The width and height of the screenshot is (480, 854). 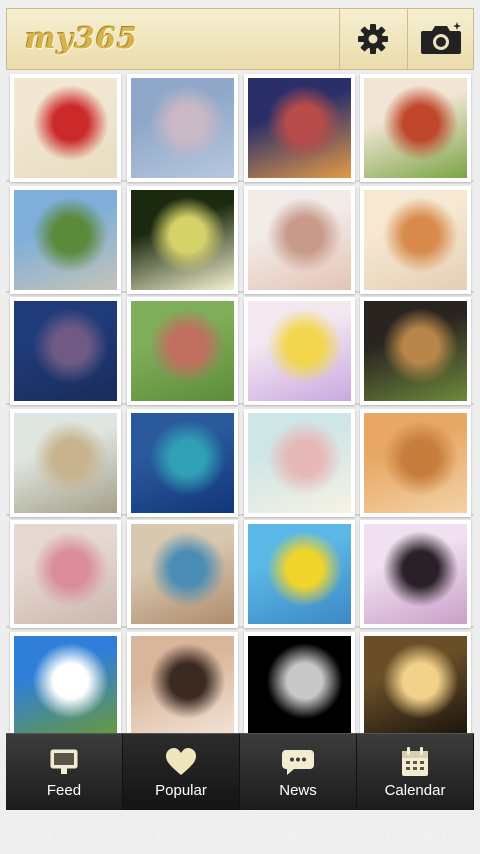 I want to click on chat-bubble-icon, so click(x=298, y=762).